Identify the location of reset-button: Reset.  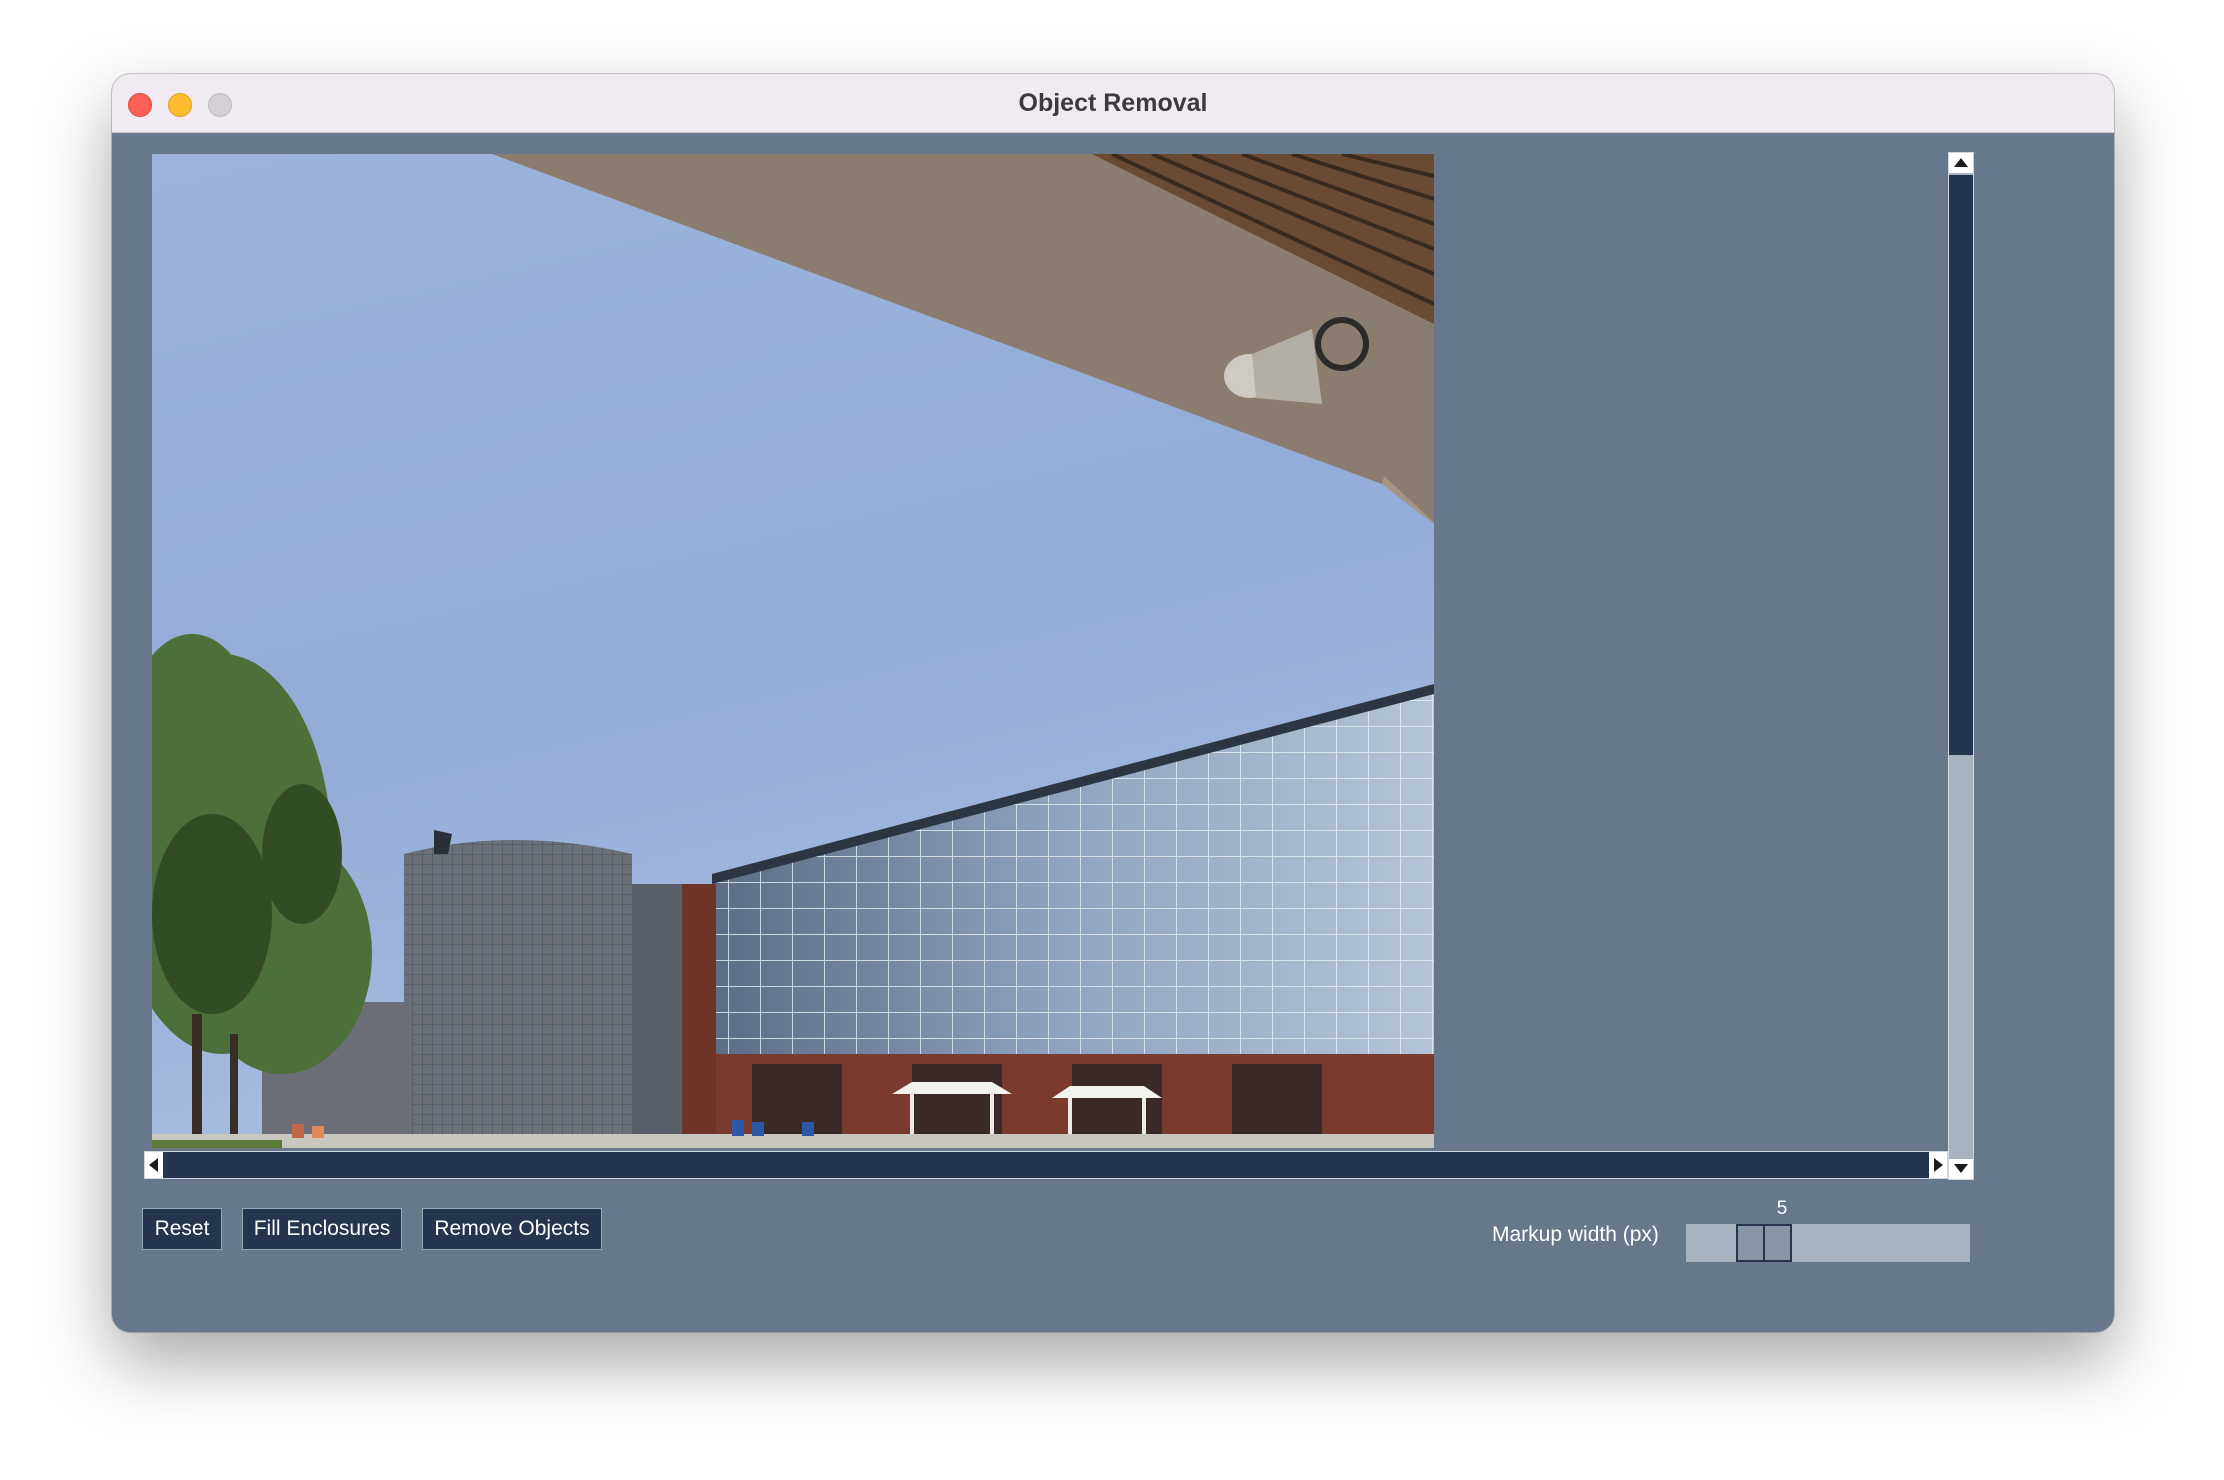
(182, 1229).